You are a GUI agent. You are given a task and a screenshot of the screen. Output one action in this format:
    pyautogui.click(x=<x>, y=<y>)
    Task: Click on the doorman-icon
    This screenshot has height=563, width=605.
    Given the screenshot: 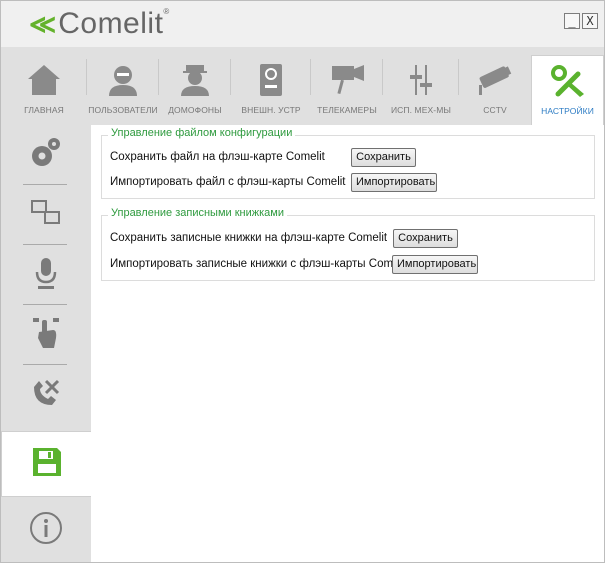 What is the action you would take?
    pyautogui.click(x=195, y=82)
    